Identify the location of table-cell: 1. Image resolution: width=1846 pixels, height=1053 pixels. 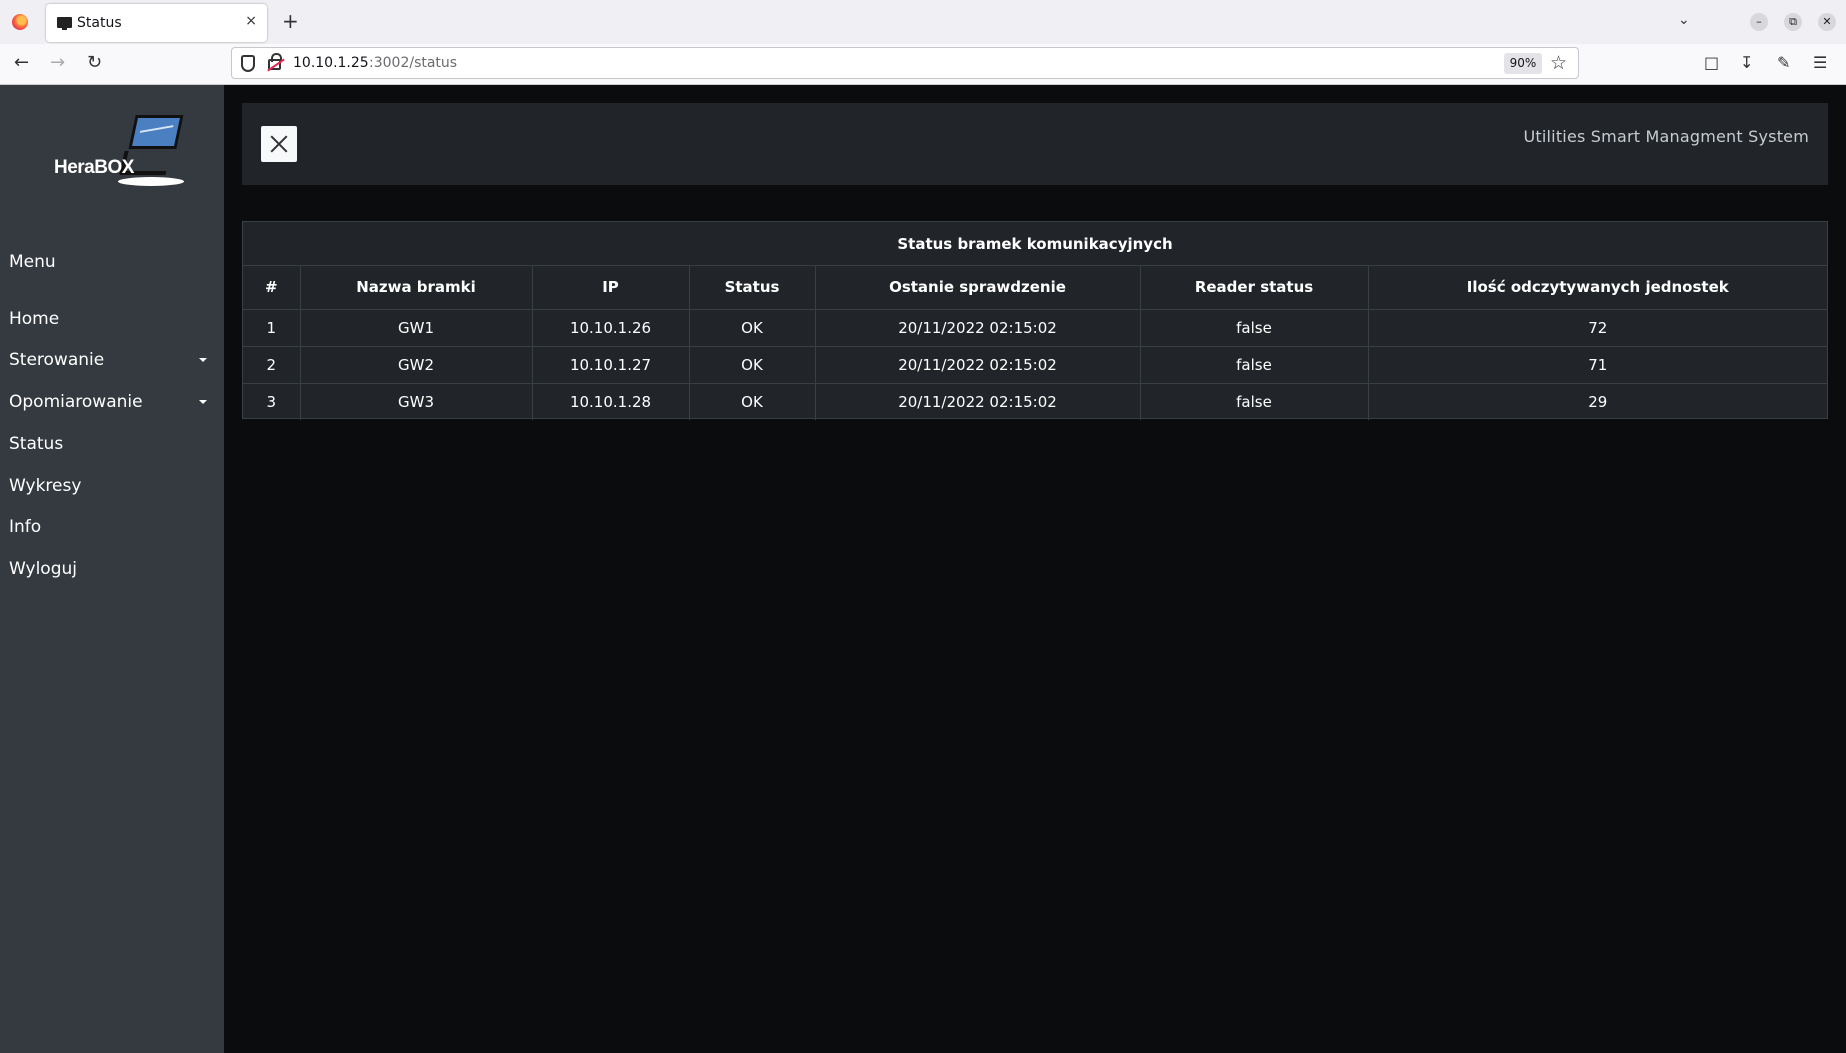
(272, 328).